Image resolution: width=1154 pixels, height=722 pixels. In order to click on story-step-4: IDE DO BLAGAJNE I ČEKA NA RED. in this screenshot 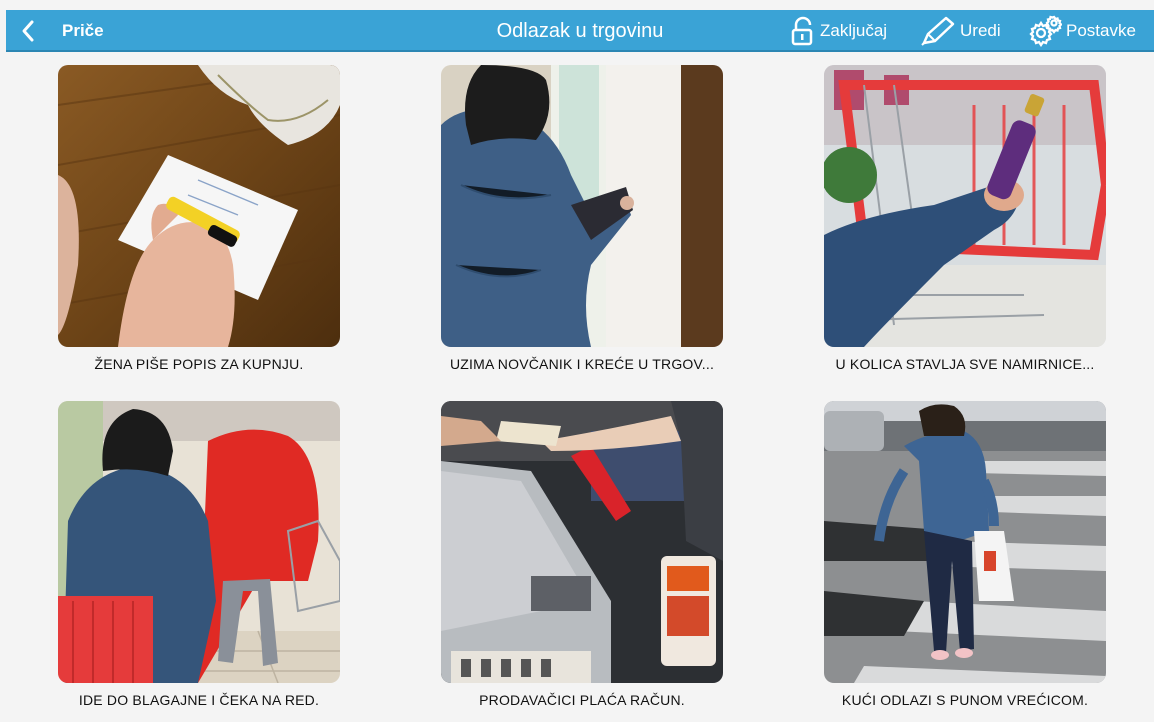, I will do `click(199, 554)`.